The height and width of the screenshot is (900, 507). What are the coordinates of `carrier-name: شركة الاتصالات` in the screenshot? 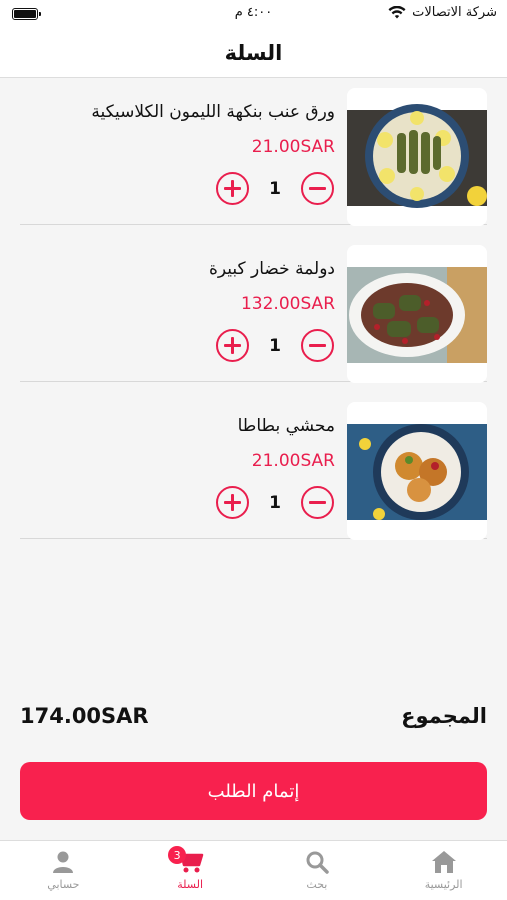 It's located at (454, 12).